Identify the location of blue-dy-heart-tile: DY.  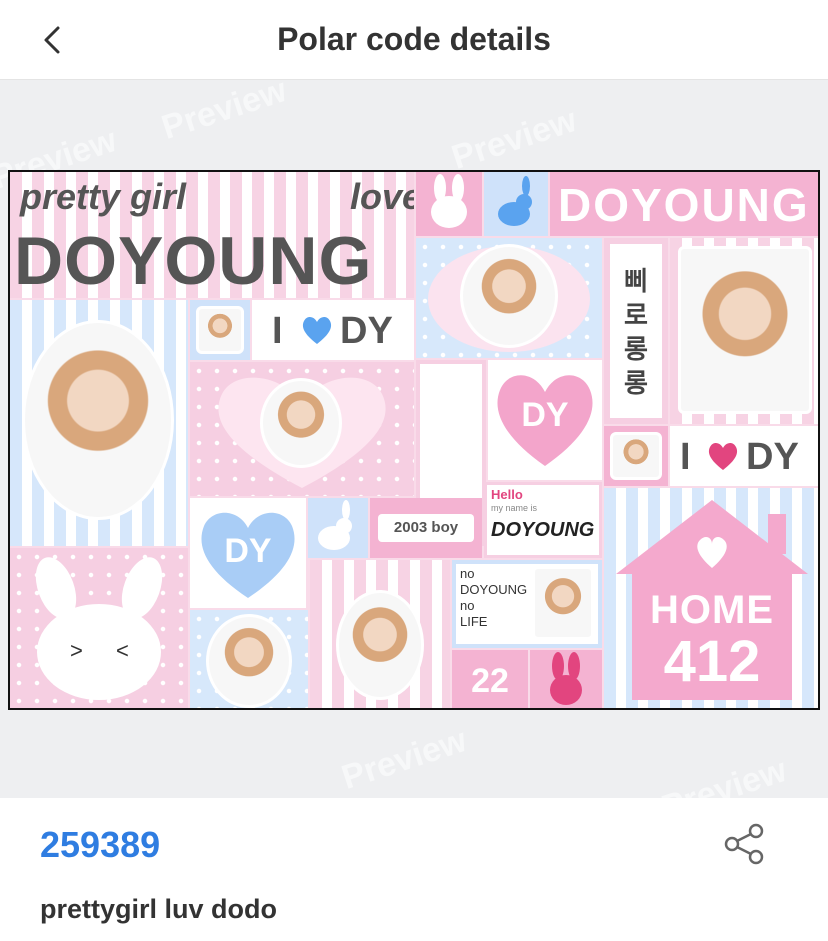
(248, 553).